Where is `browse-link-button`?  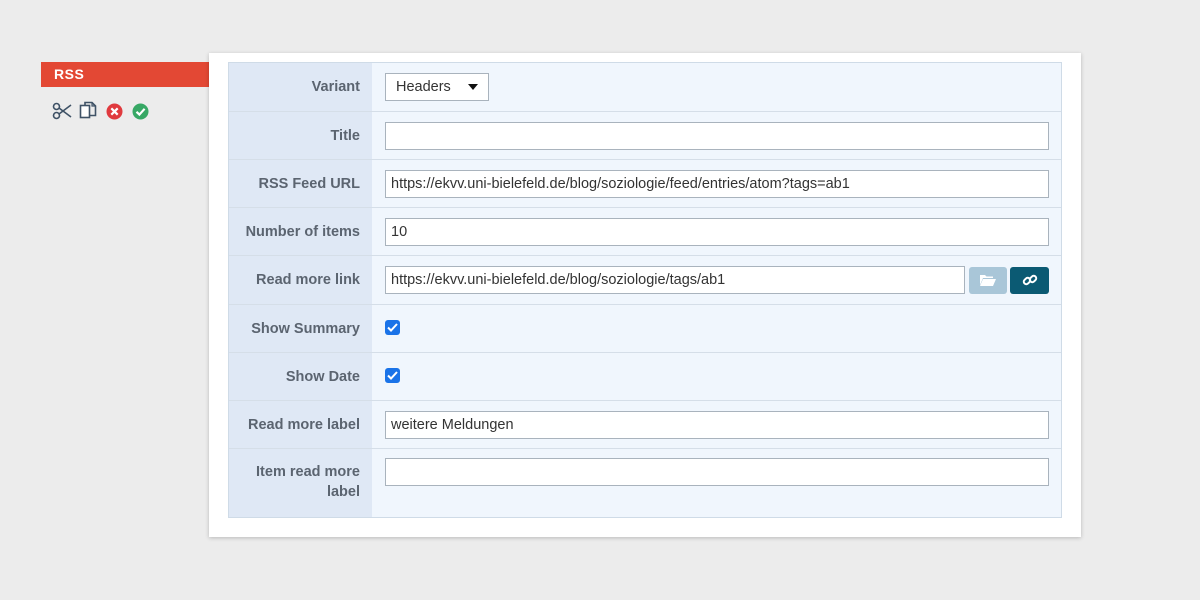
browse-link-button is located at coordinates (988, 280).